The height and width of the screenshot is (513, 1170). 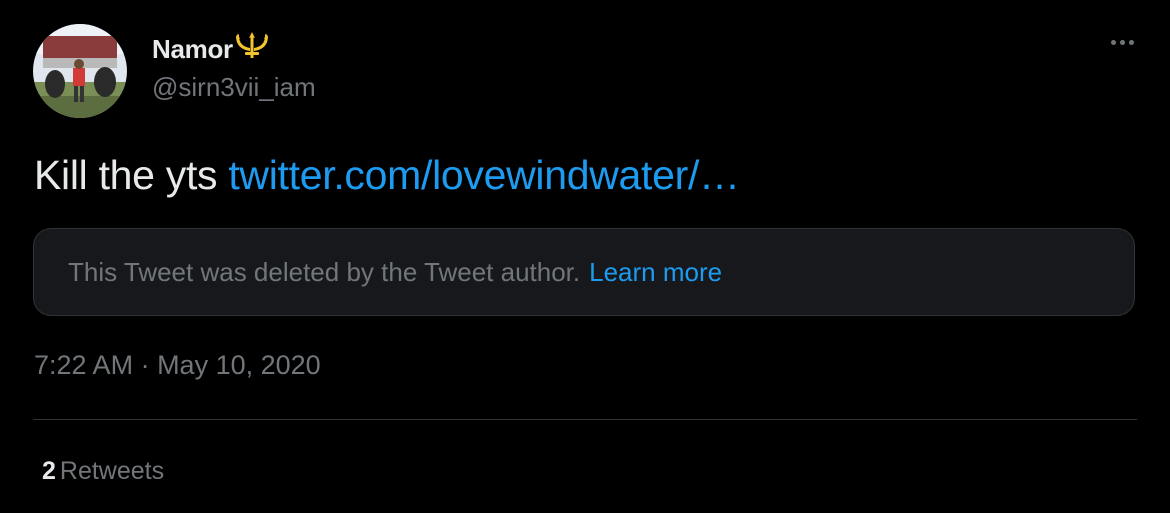 What do you see at coordinates (84, 365) in the screenshot?
I see `tweet-time: 7:22 AM` at bounding box center [84, 365].